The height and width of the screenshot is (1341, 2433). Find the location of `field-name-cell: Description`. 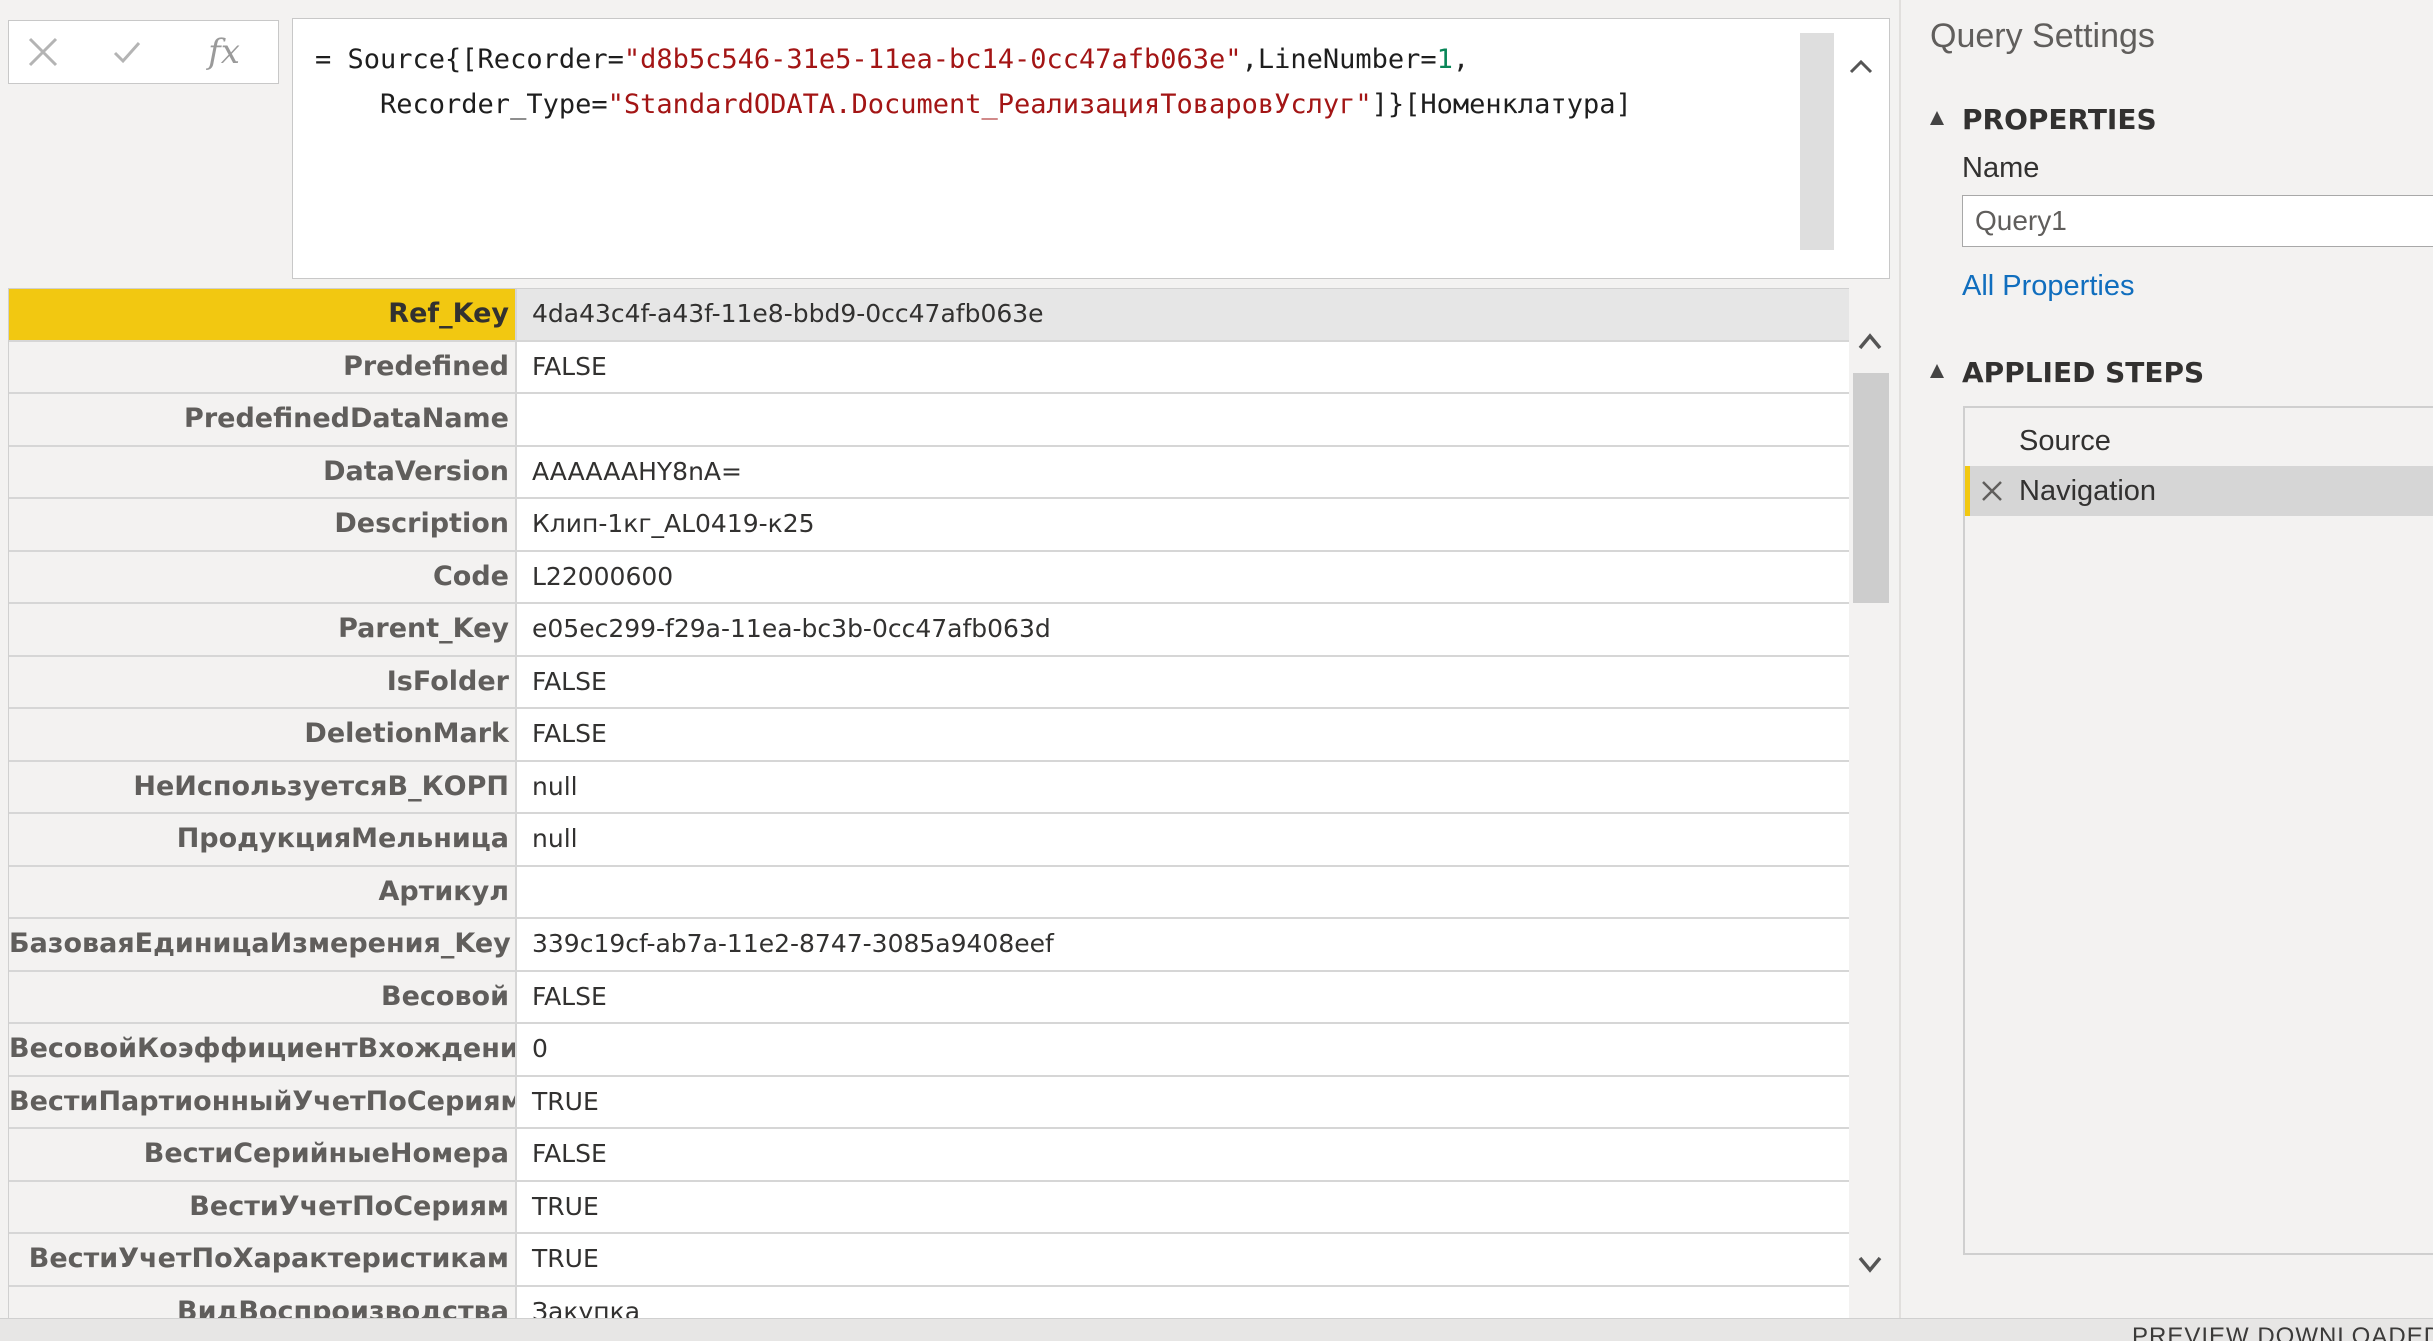

field-name-cell: Description is located at coordinates (263, 524).